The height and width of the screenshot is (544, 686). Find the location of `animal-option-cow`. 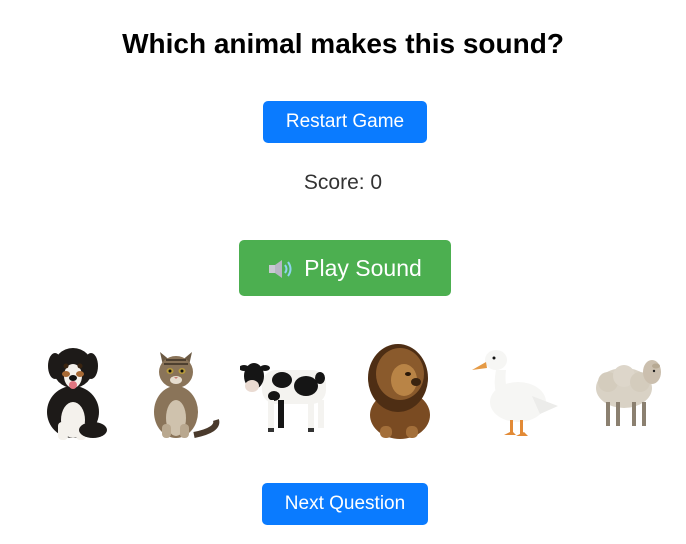

animal-option-cow is located at coordinates (285, 392).